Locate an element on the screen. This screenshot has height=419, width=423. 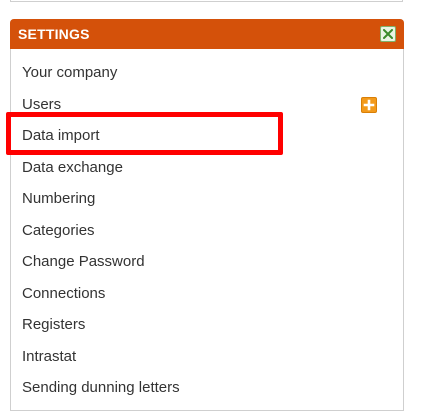
menu-item-your-company: Your company is located at coordinates (207, 73).